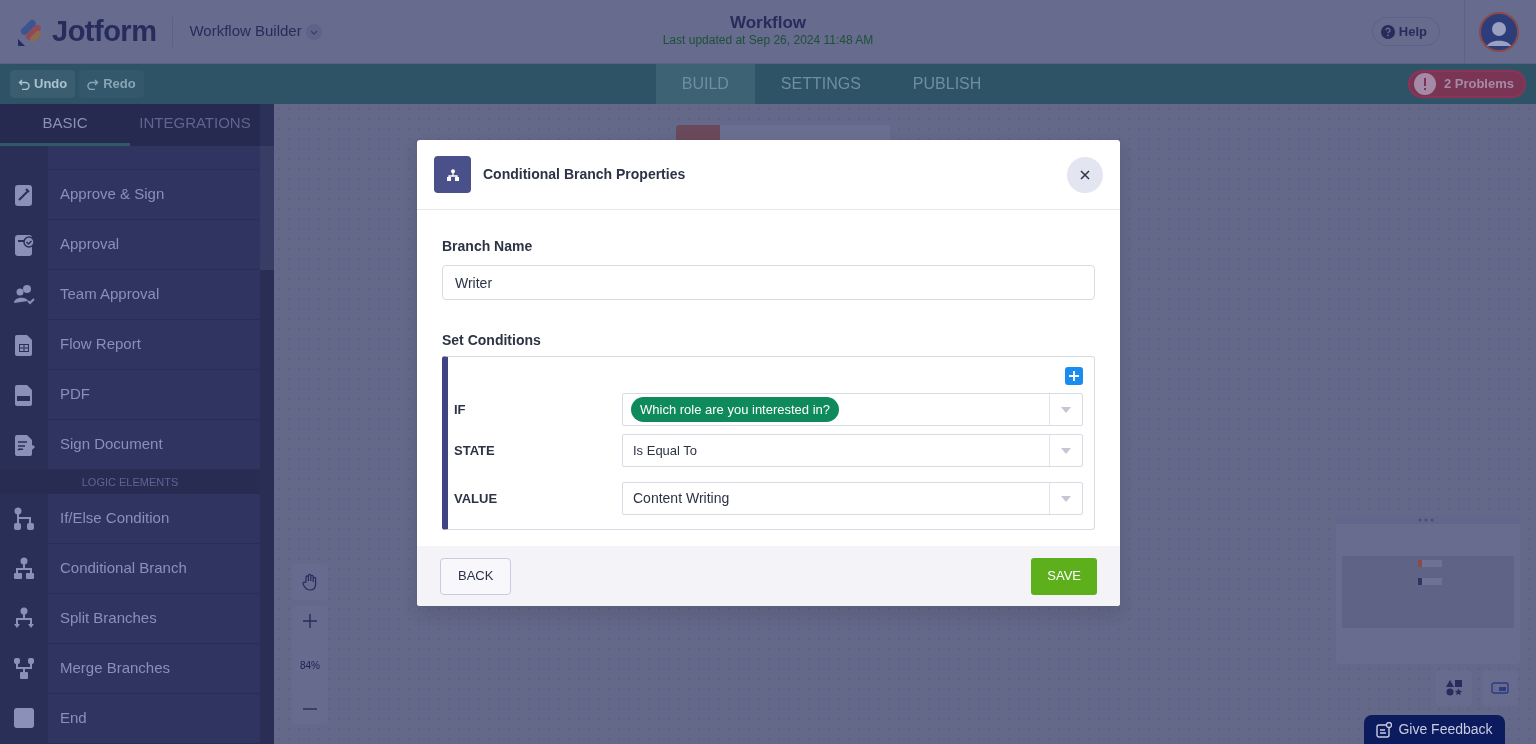 The height and width of the screenshot is (744, 1536). I want to click on nav-tab: SETTINGS, so click(820, 84).